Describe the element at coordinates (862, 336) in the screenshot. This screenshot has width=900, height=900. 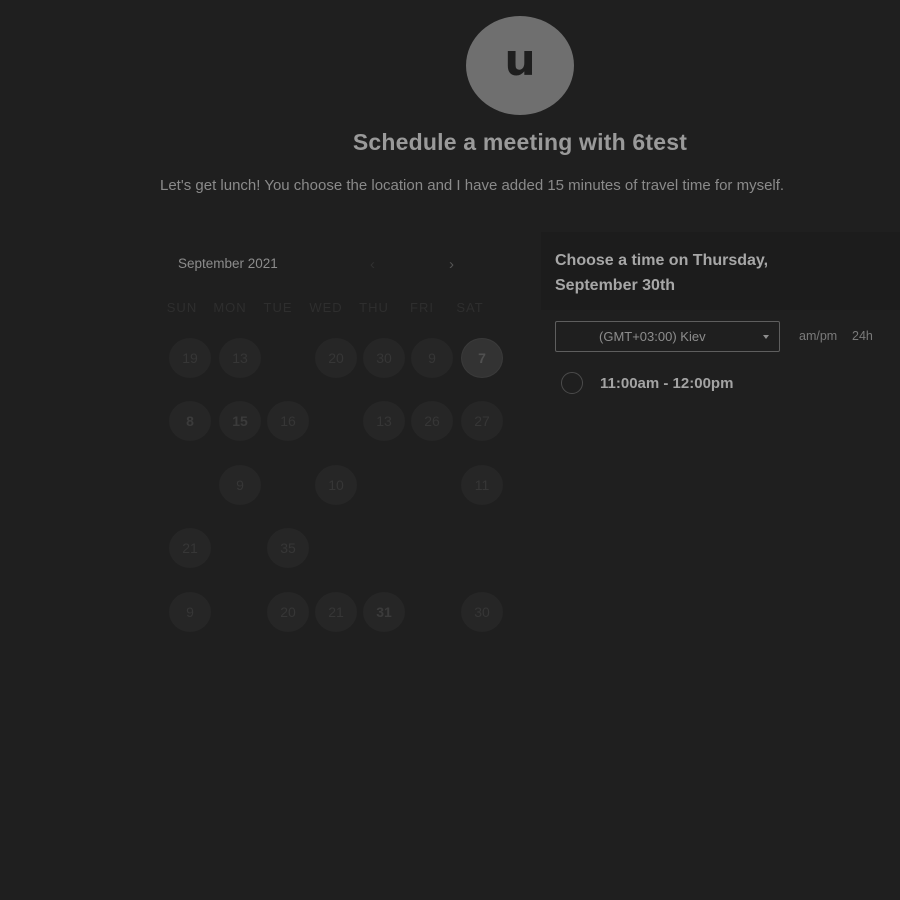
I see `format-24h-toggle: 24h` at that location.